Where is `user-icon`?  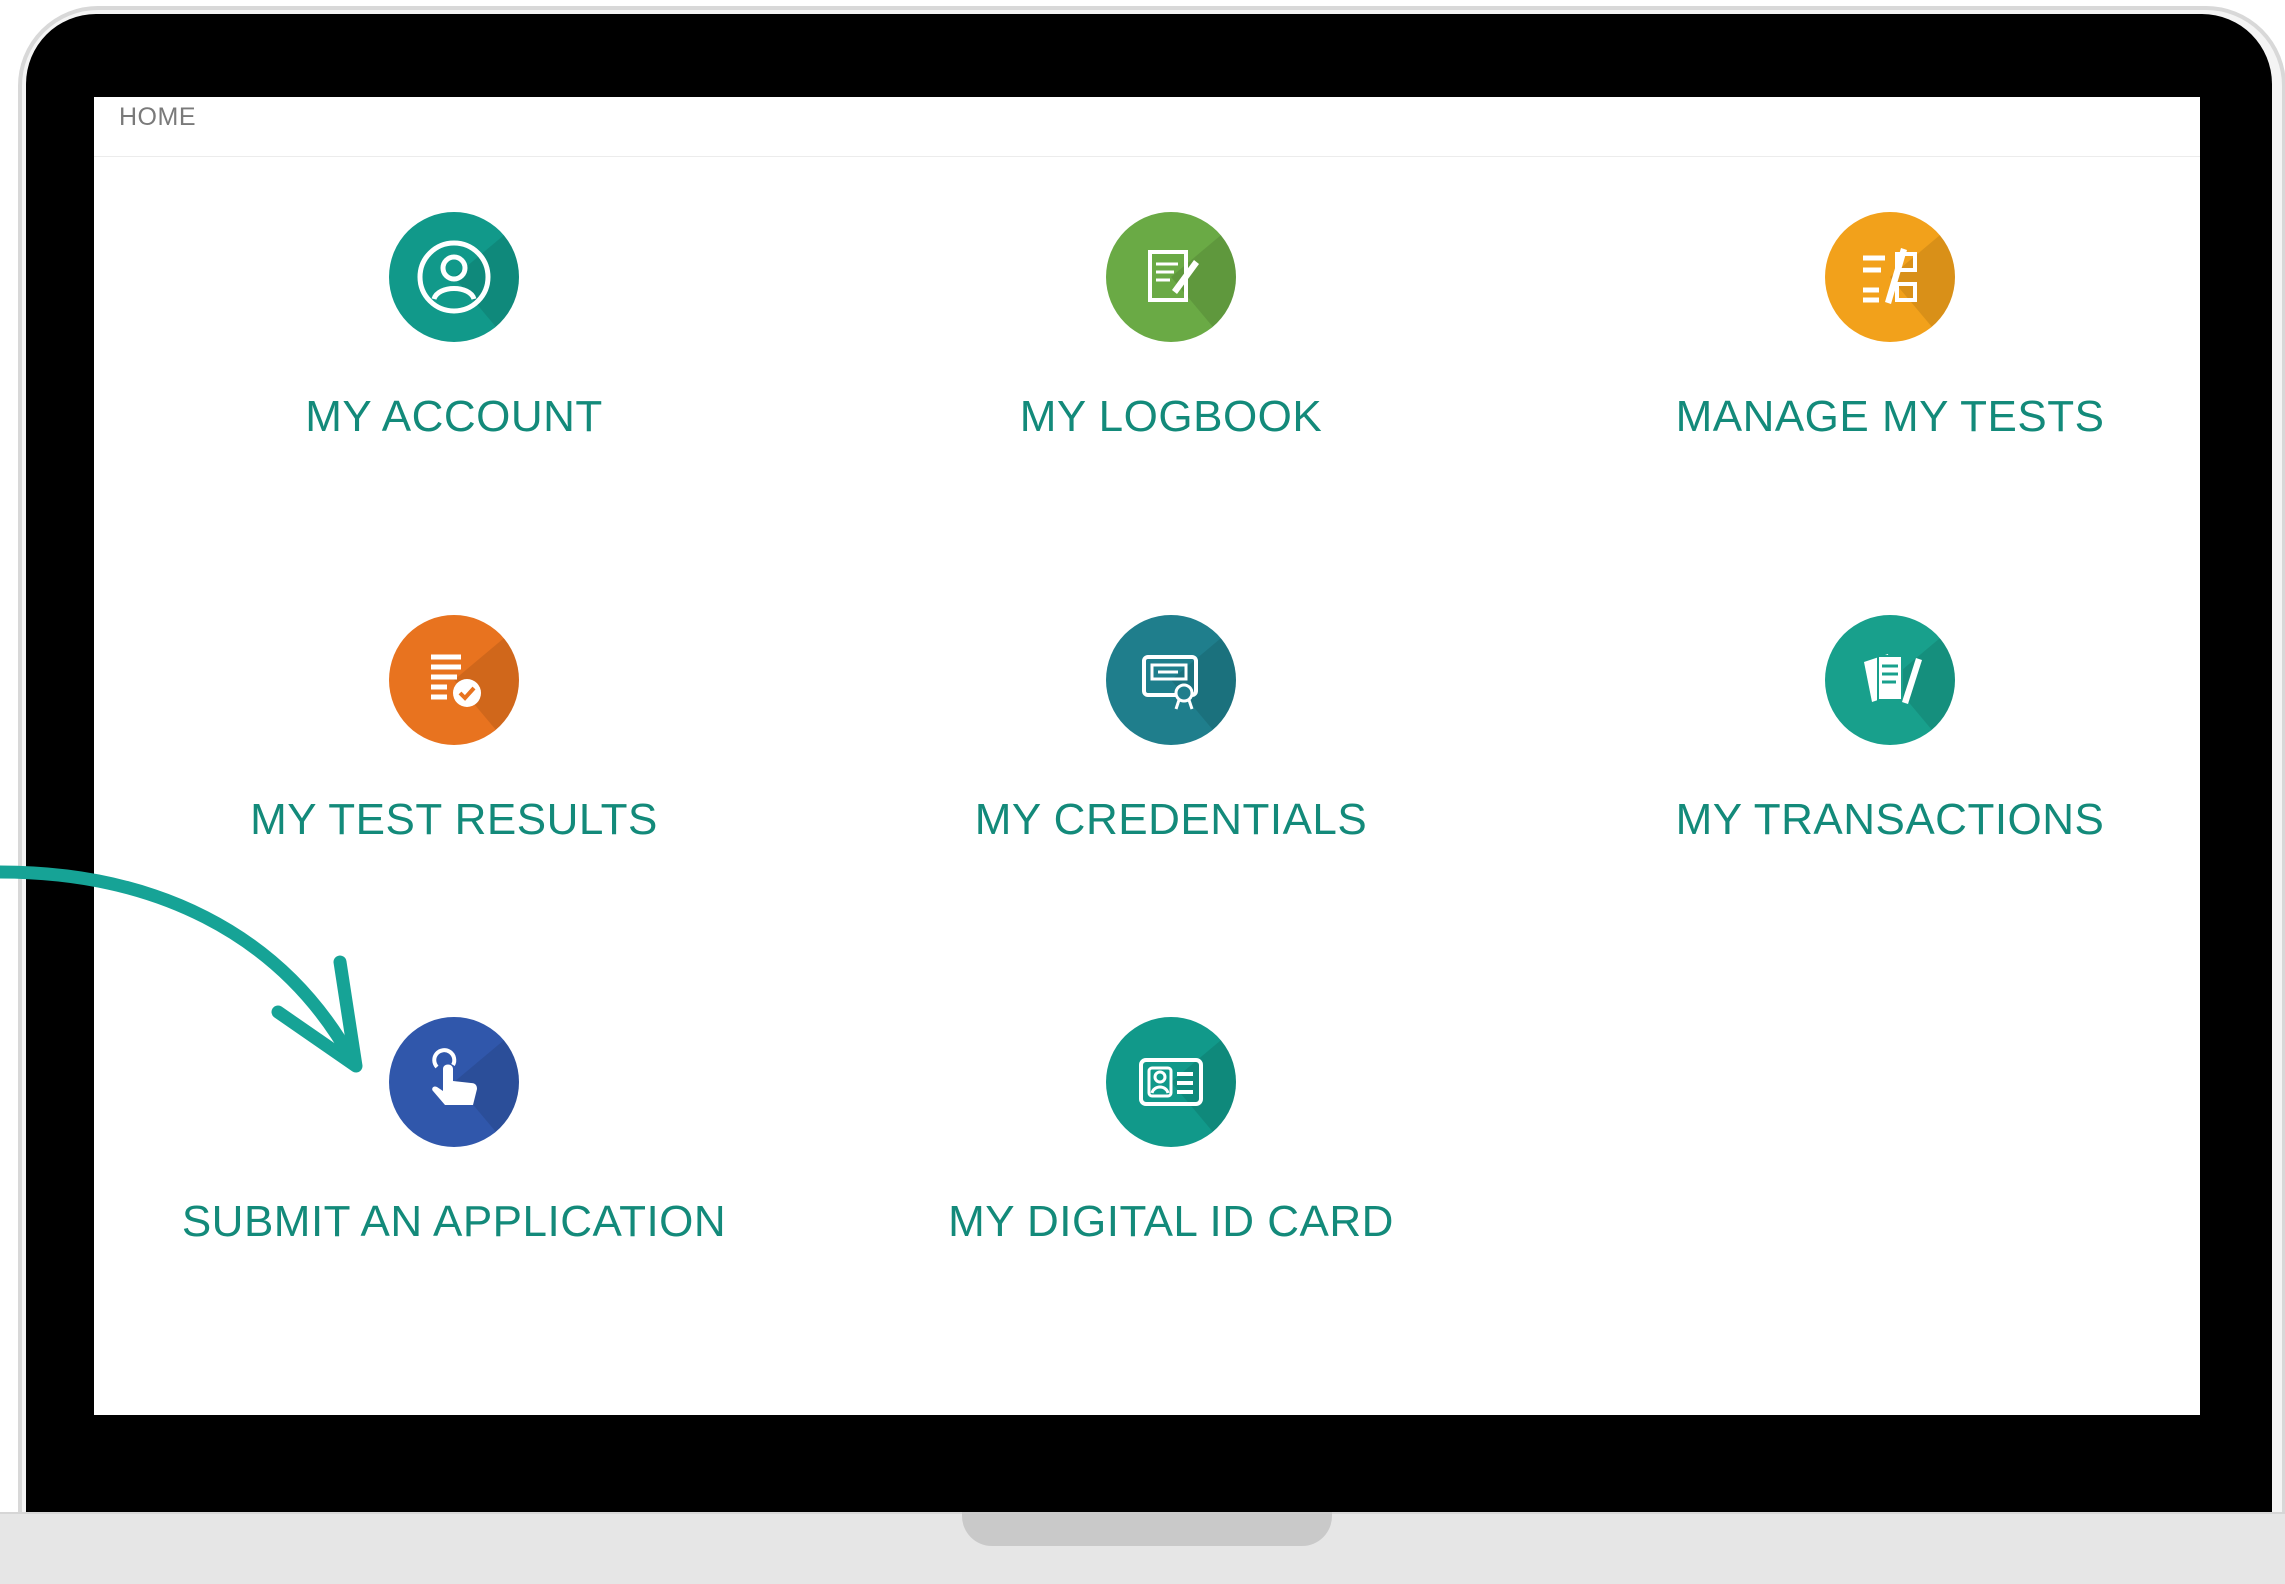
user-icon is located at coordinates (454, 277).